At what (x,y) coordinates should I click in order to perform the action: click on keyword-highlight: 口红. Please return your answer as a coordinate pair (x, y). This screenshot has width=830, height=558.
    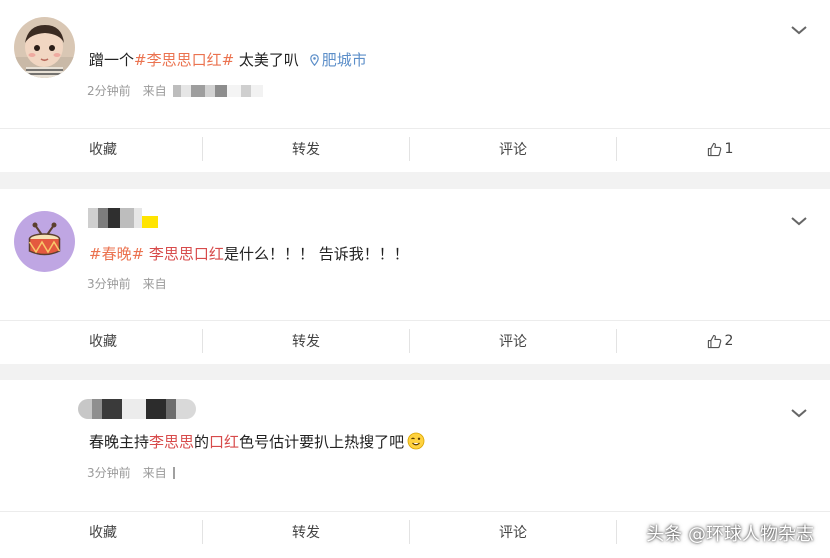
    Looking at the image, I should click on (224, 442).